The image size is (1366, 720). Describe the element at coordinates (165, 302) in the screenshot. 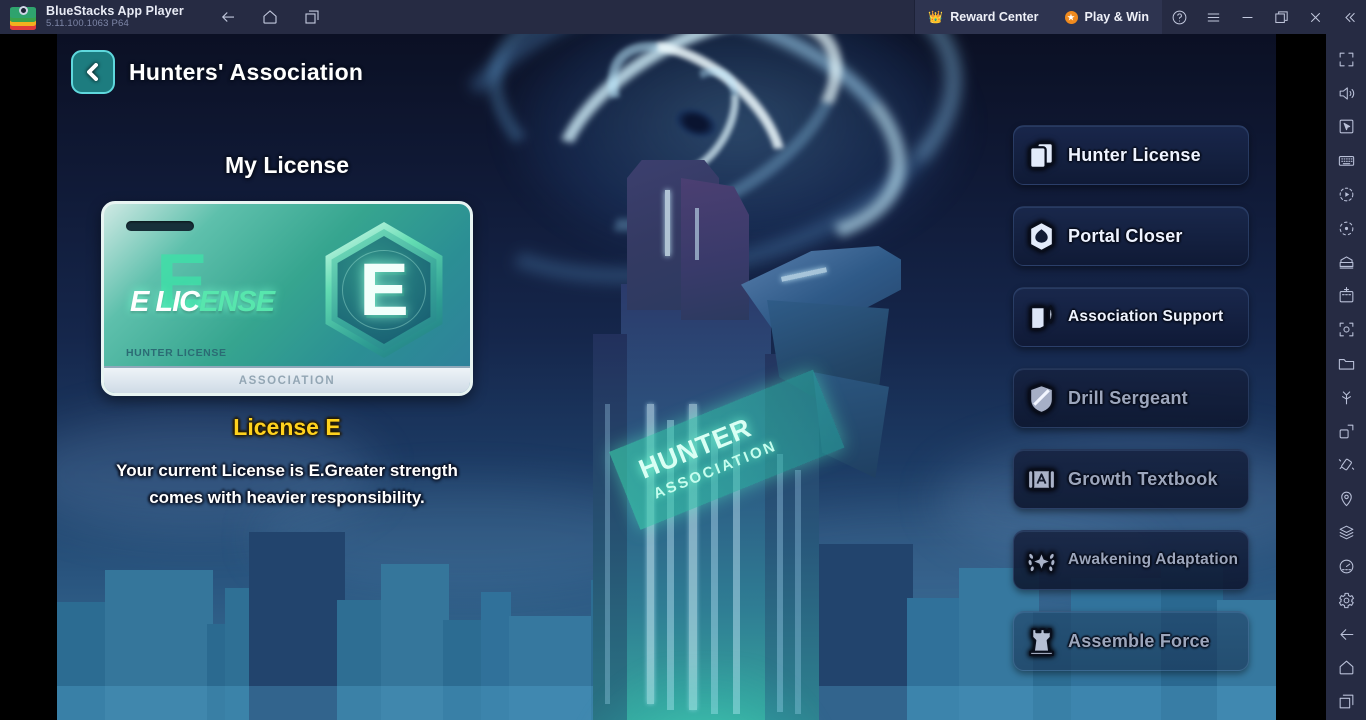

I see `card-wordmark-white: E LIC` at that location.